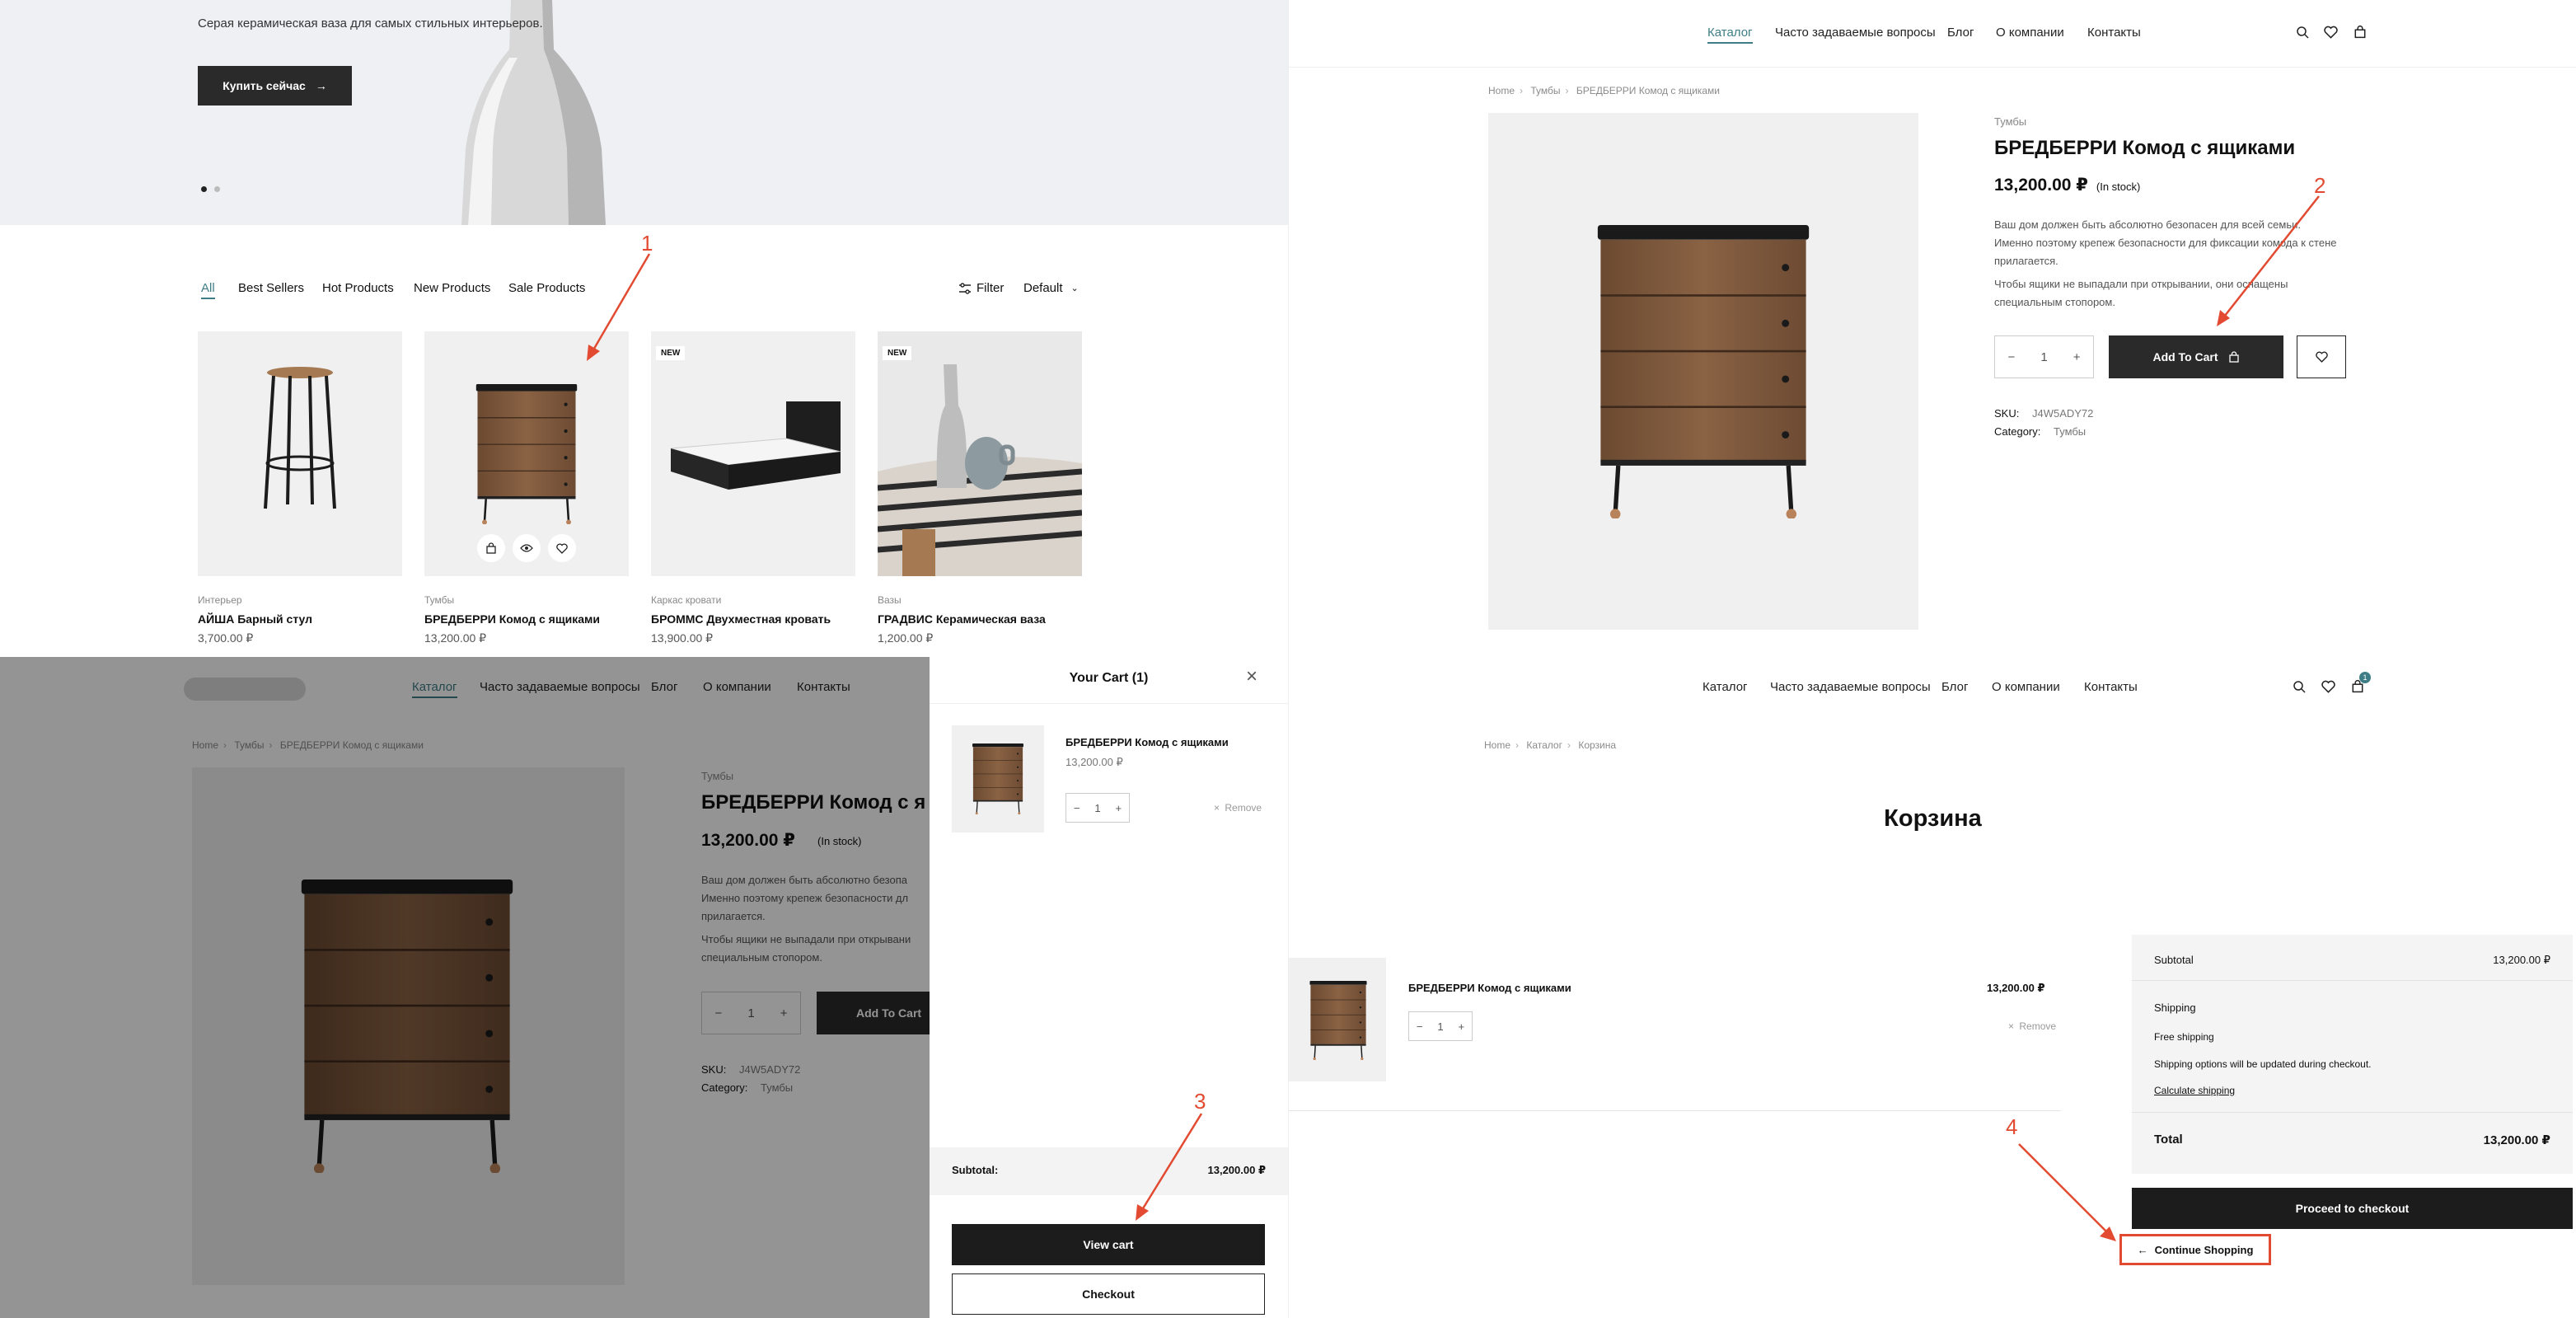 The width and height of the screenshot is (2576, 1318). What do you see at coordinates (1043, 288) in the screenshot?
I see `sort-label: Default` at bounding box center [1043, 288].